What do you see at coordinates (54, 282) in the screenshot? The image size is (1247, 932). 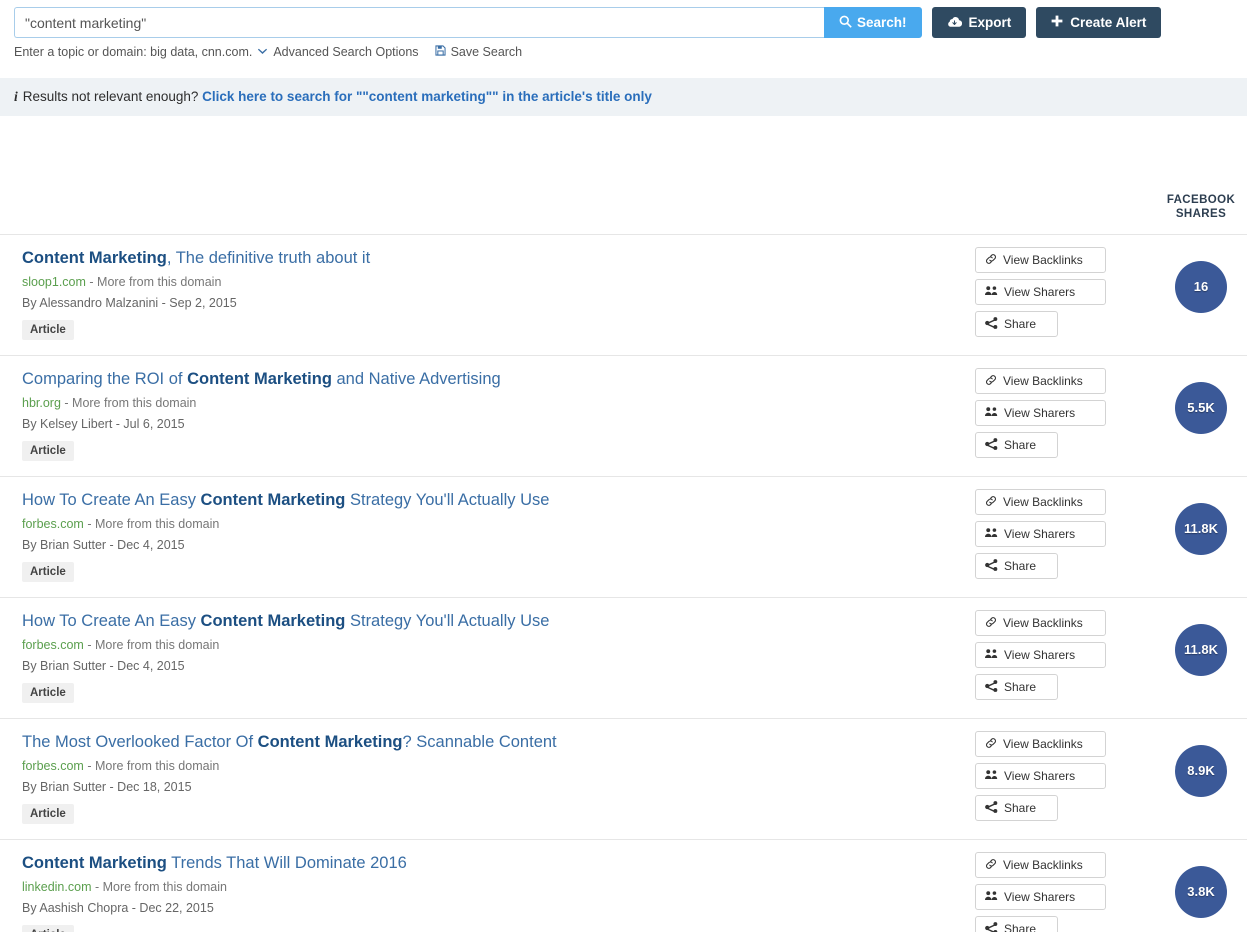 I see `result-domain-link: sloop1.com` at bounding box center [54, 282].